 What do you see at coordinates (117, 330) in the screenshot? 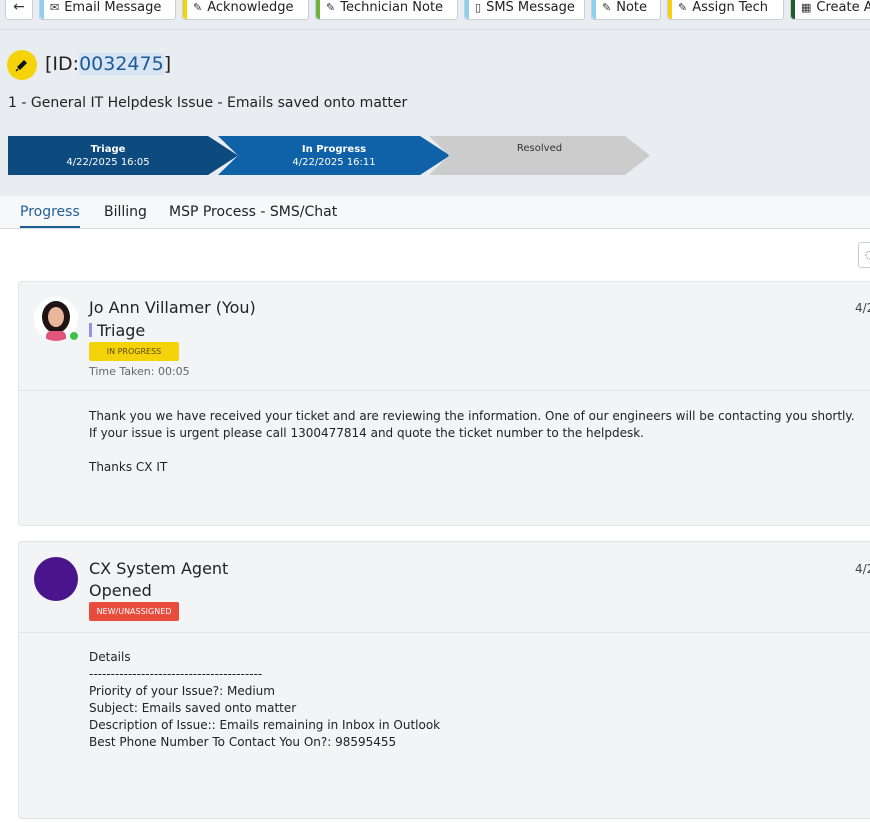
I see `entry-status: Triage` at bounding box center [117, 330].